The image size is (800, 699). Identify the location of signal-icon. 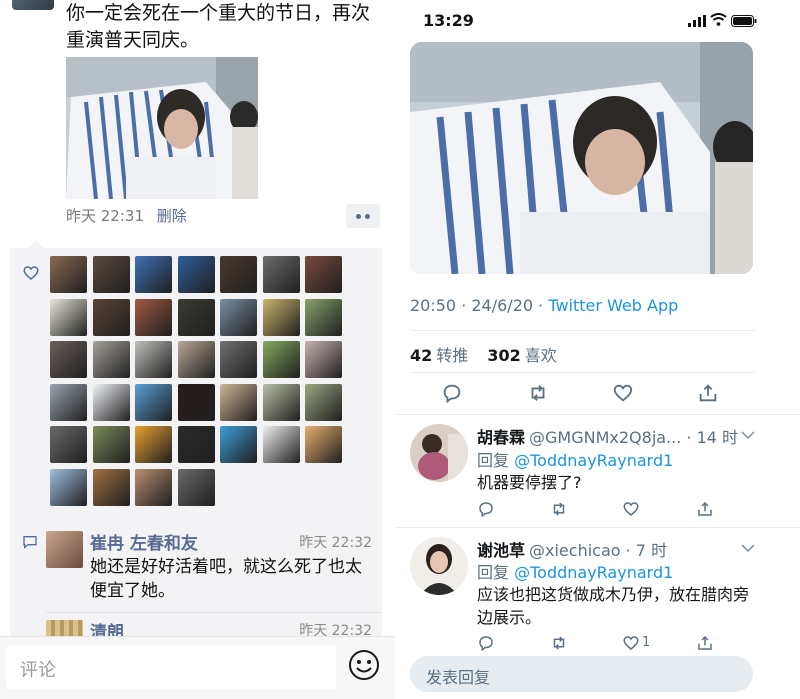
(697, 21).